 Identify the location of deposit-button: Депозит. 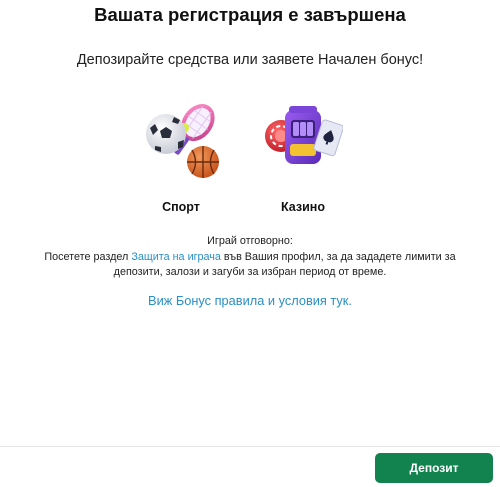
(434, 468).